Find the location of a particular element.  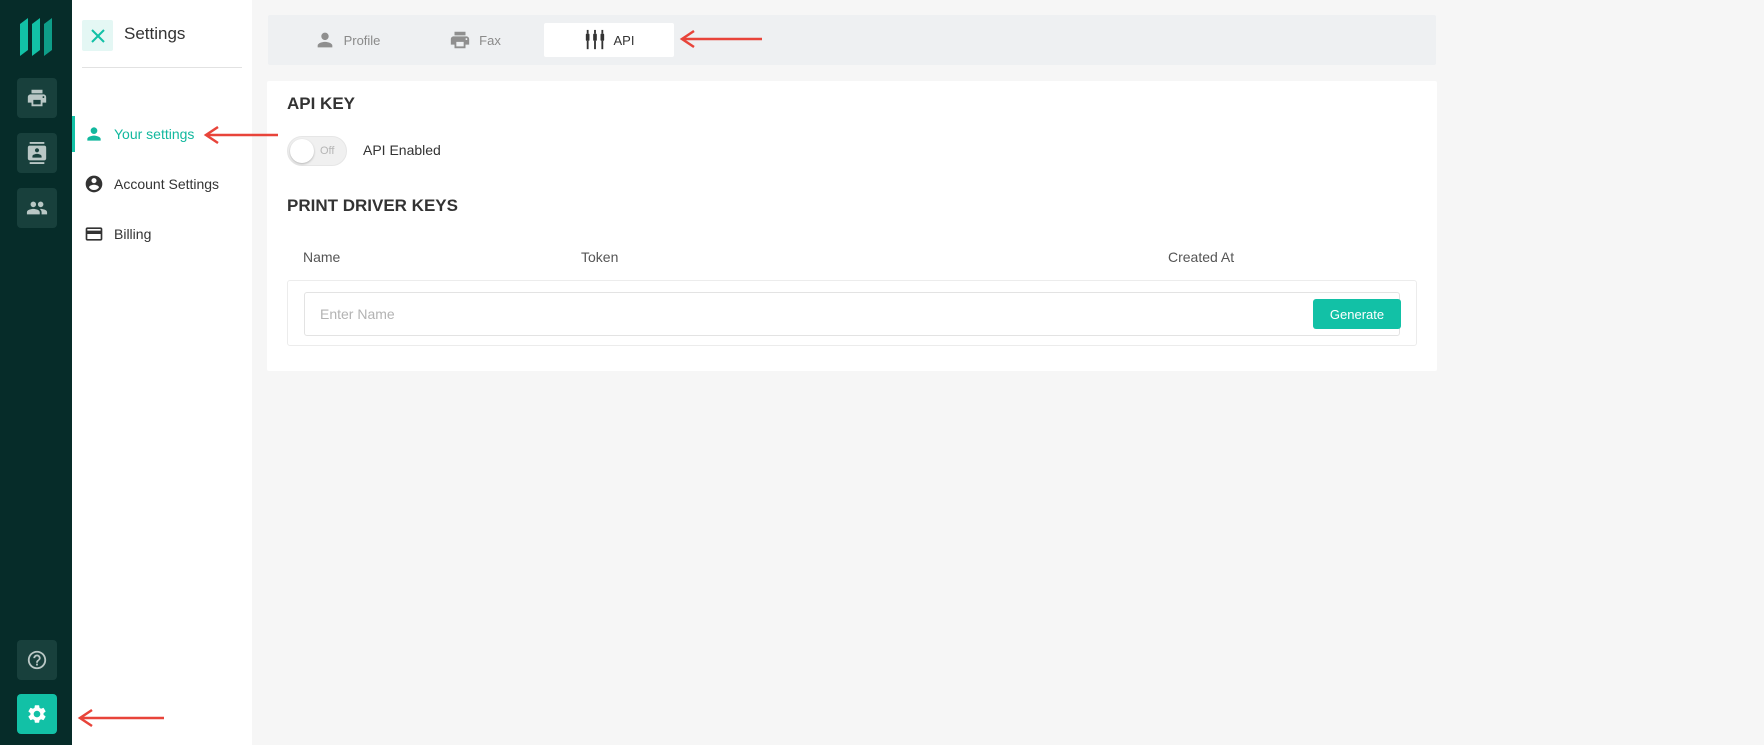

settings-tabs: Profile Fax API is located at coordinates (852, 40).